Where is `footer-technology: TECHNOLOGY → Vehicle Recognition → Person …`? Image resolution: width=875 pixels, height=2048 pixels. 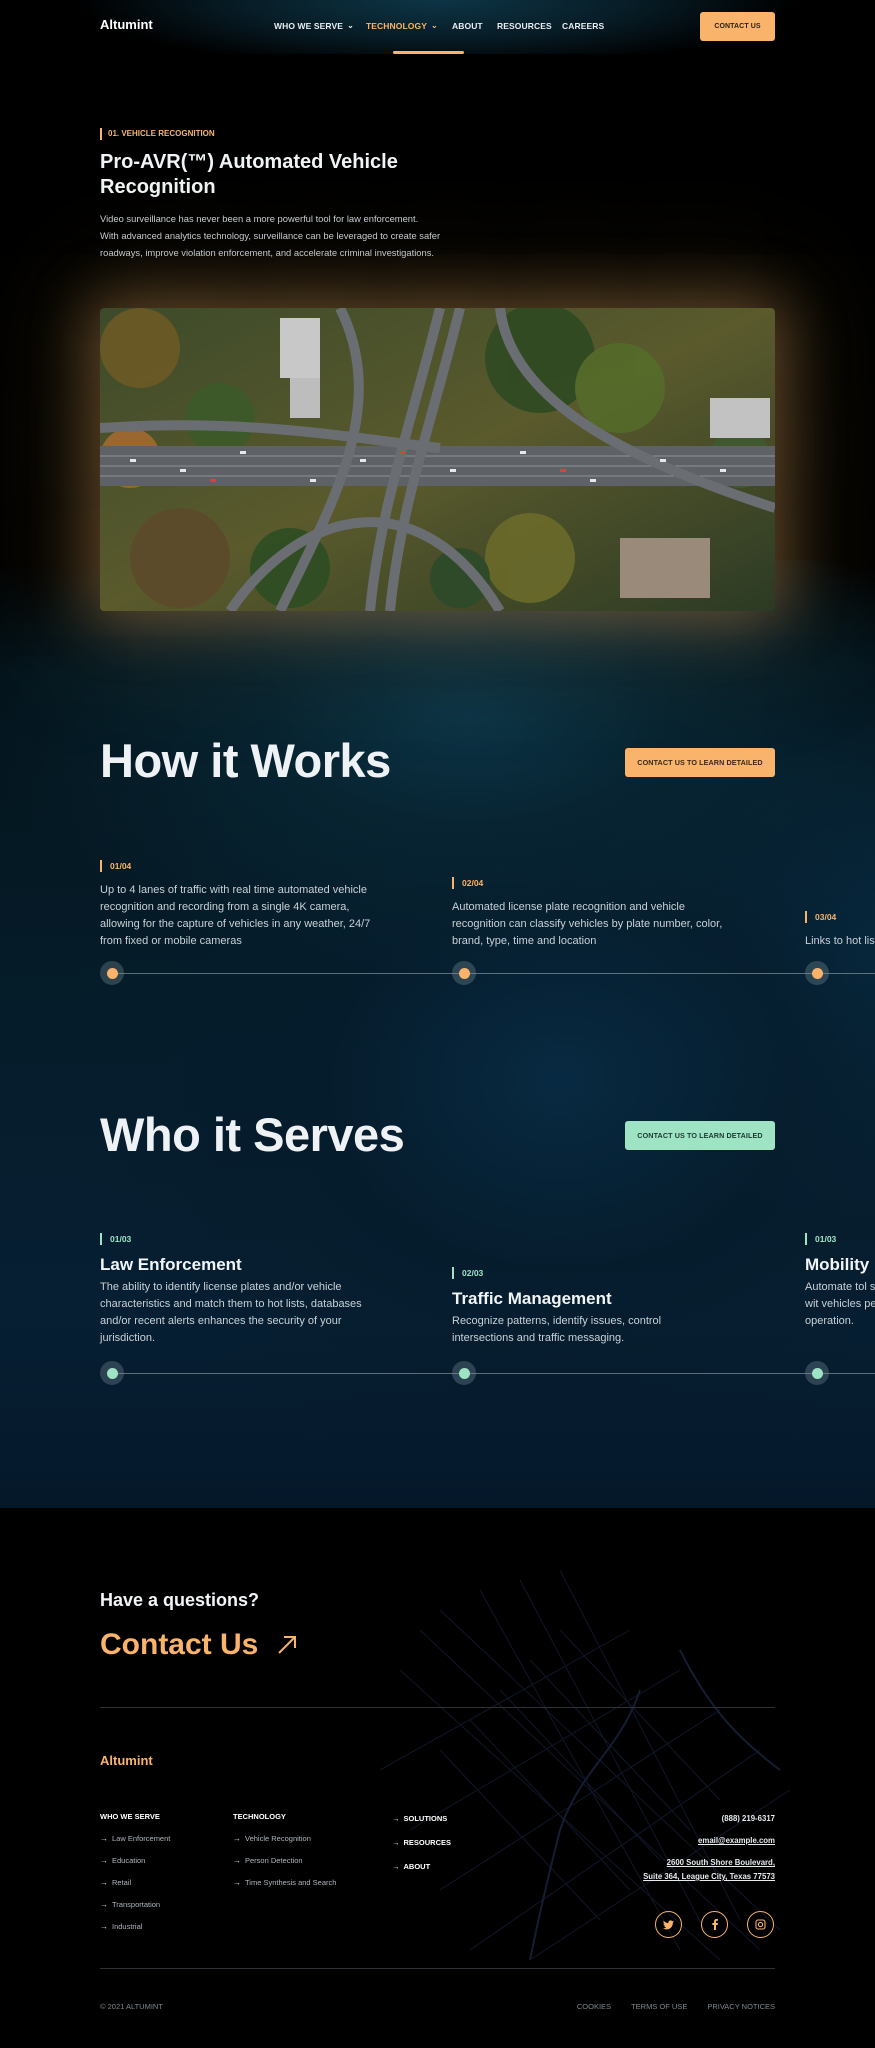
footer-technology: TECHNOLOGY → Vehicle Recognition → Person … is located at coordinates (284, 1849).